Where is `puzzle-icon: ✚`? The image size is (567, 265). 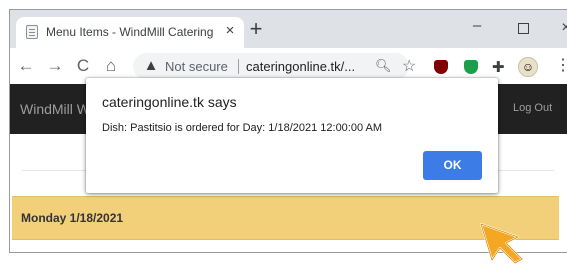 puzzle-icon: ✚ is located at coordinates (498, 67).